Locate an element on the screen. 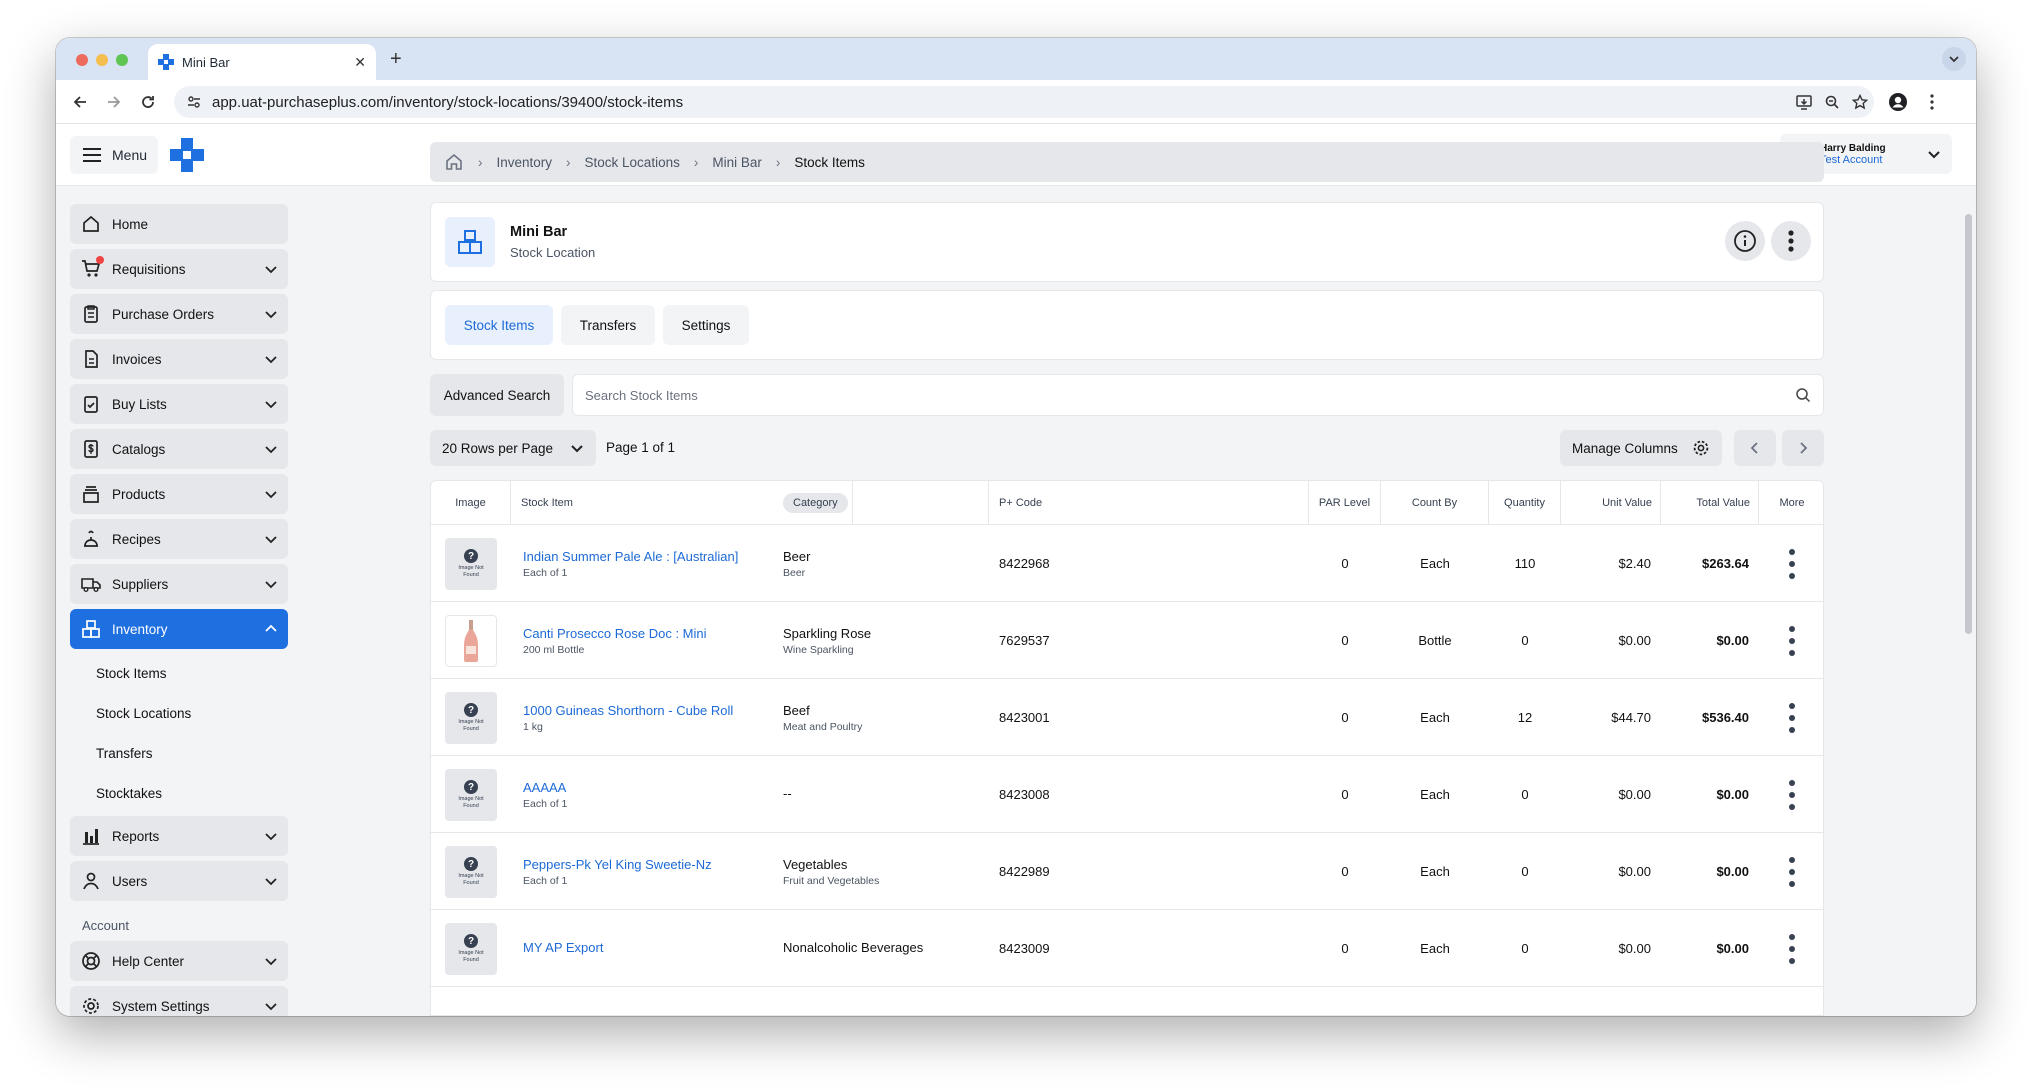  count-by-cell: Each is located at coordinates (1435, 794).